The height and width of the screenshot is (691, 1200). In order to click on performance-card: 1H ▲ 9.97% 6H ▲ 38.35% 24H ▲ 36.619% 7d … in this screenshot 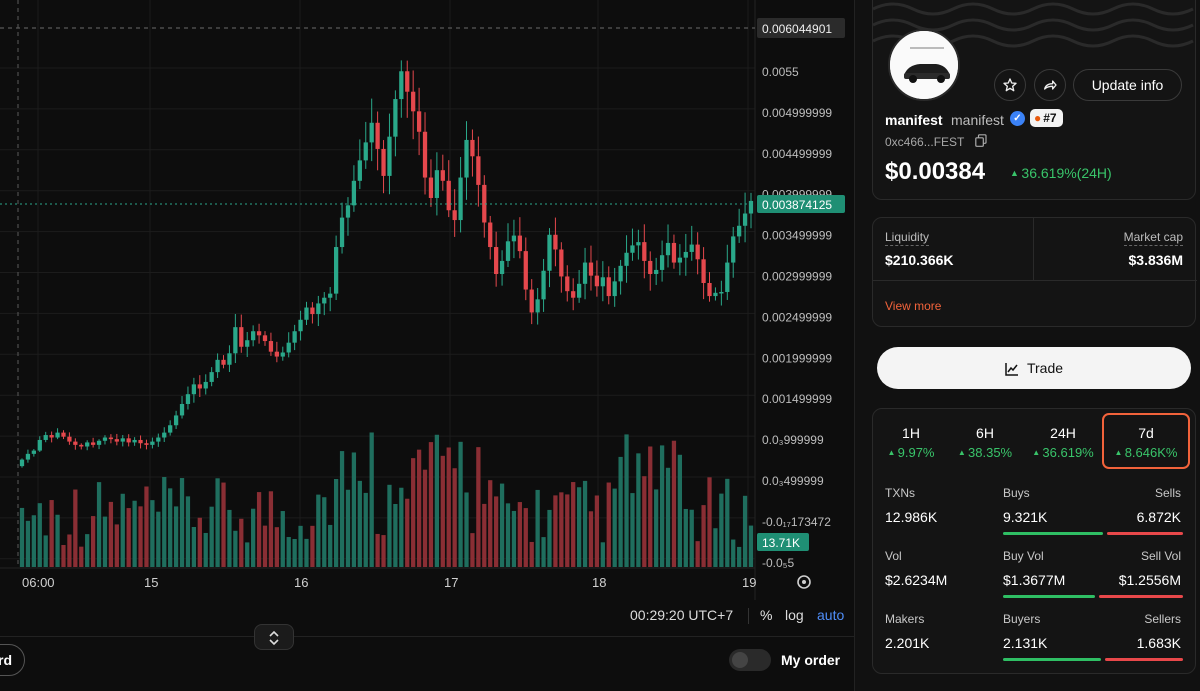, I will do `click(1034, 541)`.